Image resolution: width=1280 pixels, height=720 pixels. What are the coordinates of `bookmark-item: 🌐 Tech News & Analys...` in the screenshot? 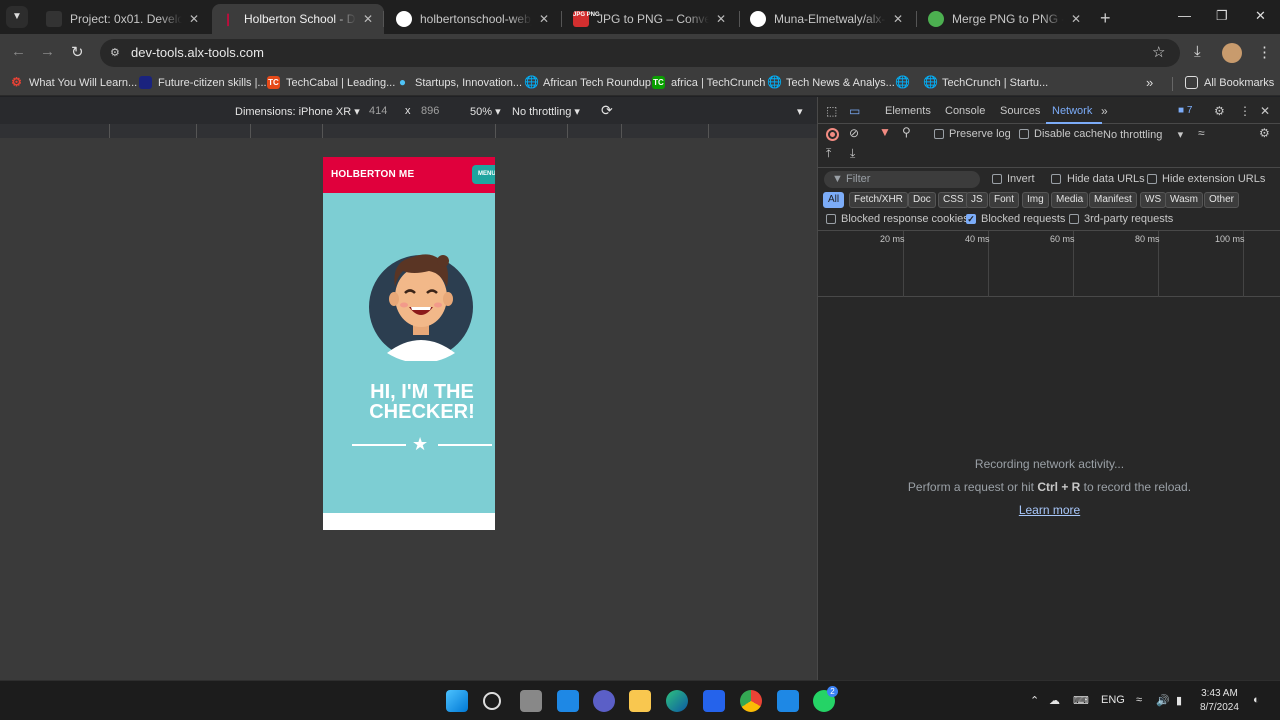 It's located at (831, 82).